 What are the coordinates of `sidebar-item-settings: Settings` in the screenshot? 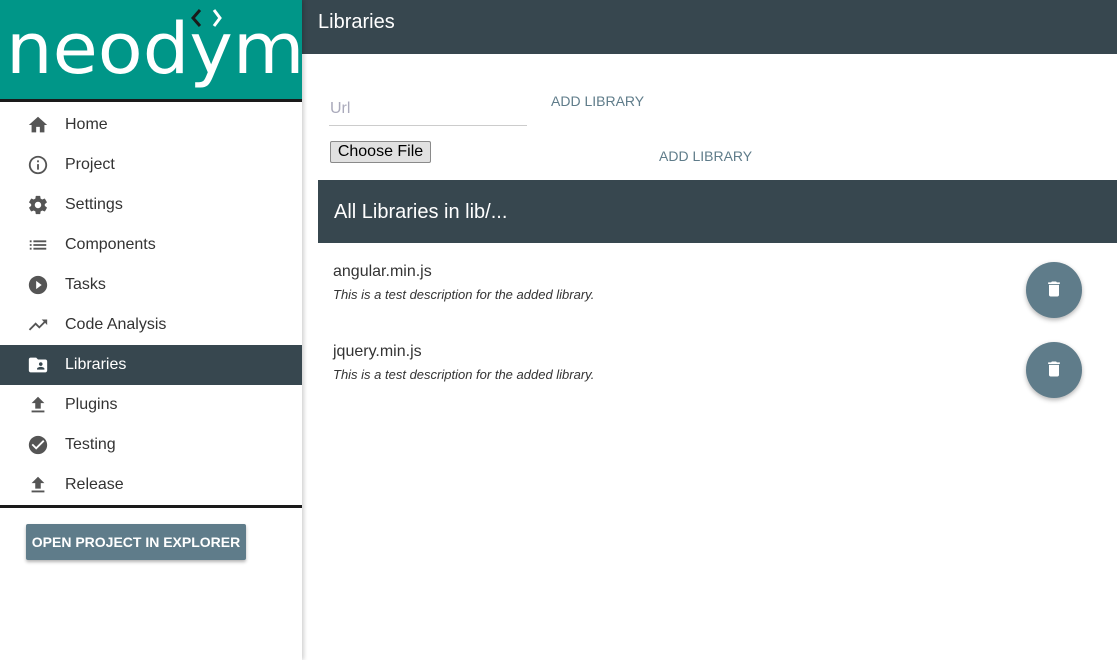 It's located at (151, 205).